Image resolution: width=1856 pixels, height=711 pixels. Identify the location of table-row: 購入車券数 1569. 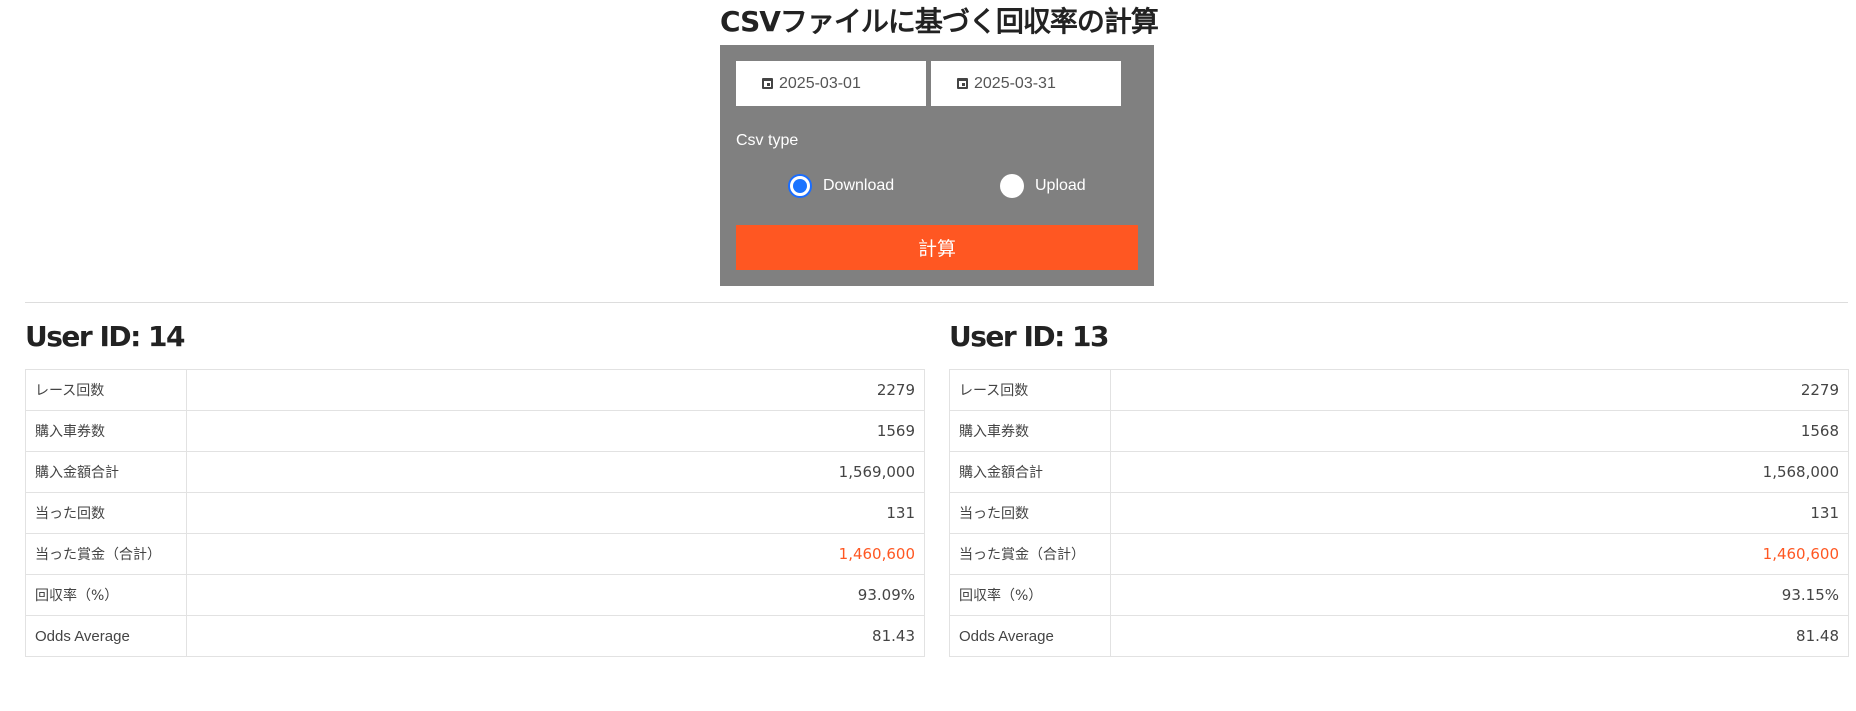
(475, 431).